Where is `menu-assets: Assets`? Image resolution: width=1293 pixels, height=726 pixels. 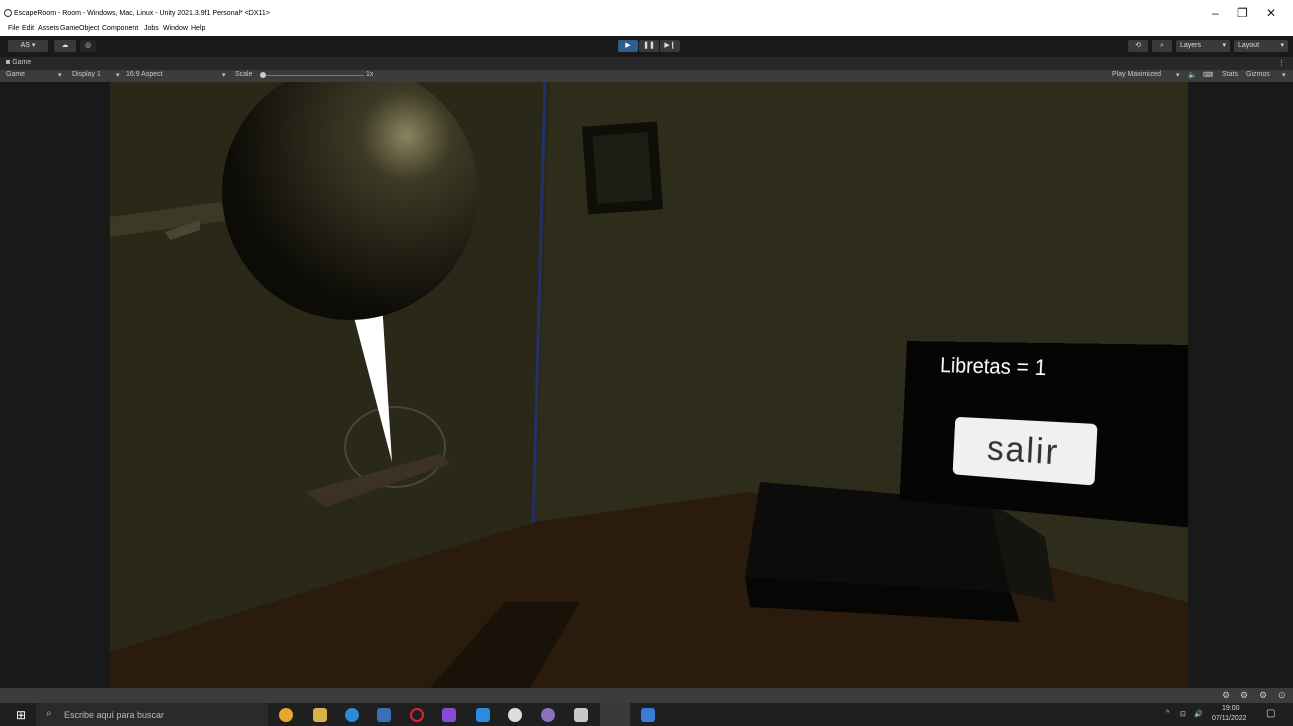
menu-assets: Assets is located at coordinates (48, 28).